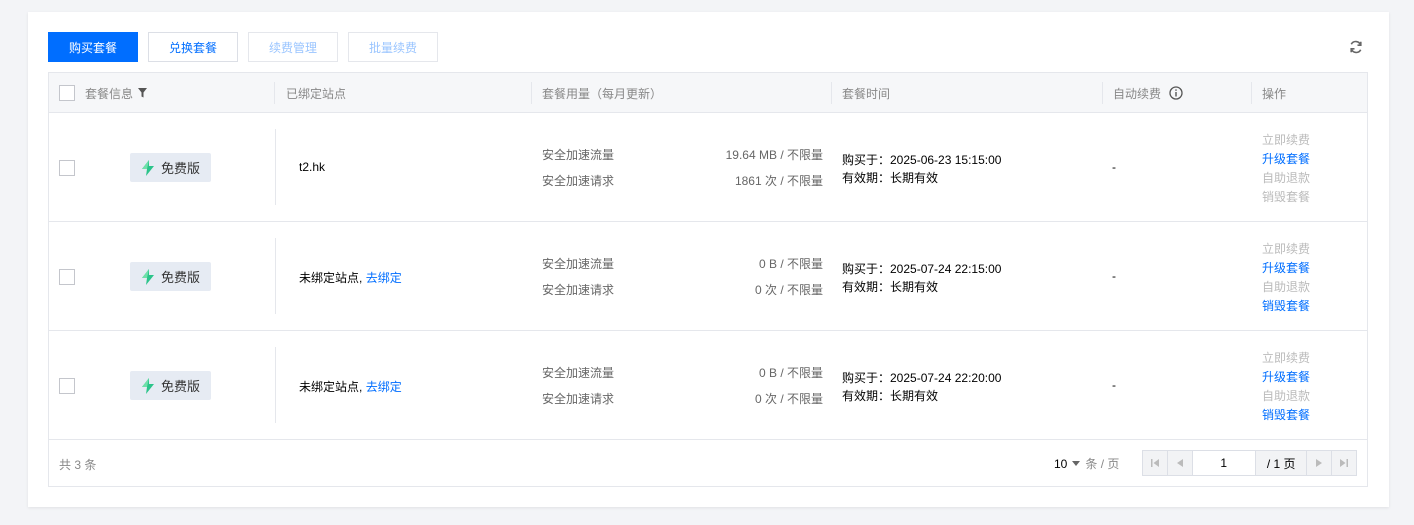  What do you see at coordinates (1061, 463) in the screenshot?
I see `page-size-value: 10` at bounding box center [1061, 463].